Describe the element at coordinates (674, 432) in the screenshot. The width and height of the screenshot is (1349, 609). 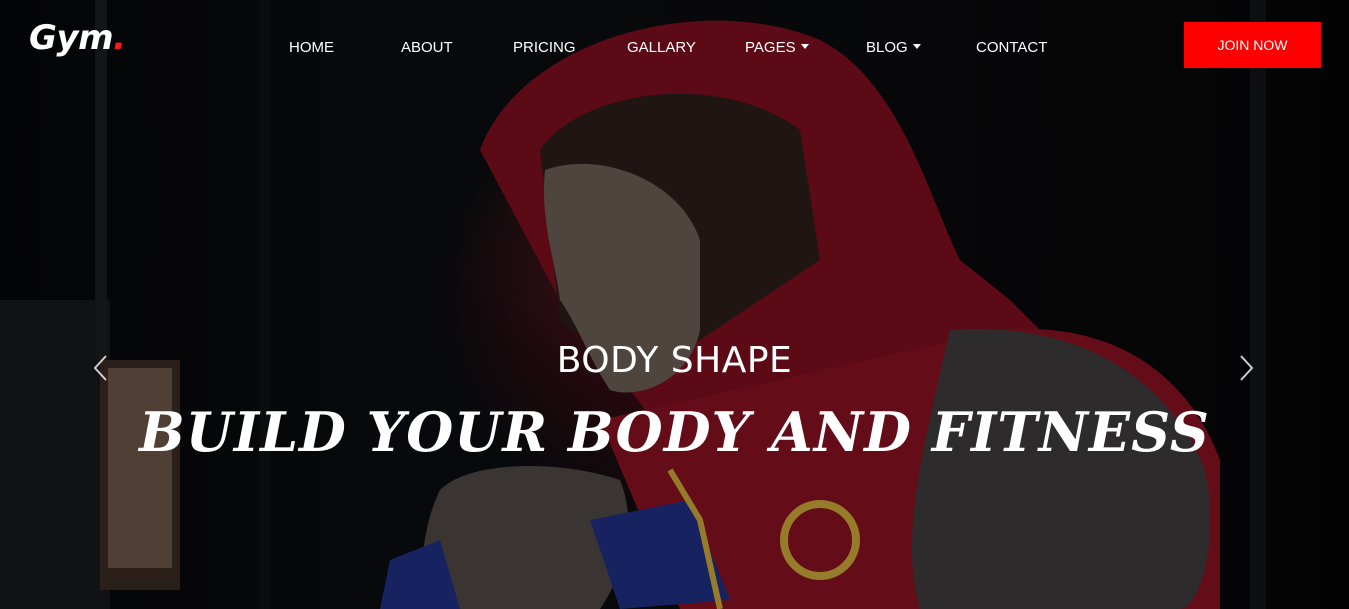
I see `hero-title: BUILD YOUR BODY AND FITNESS` at that location.